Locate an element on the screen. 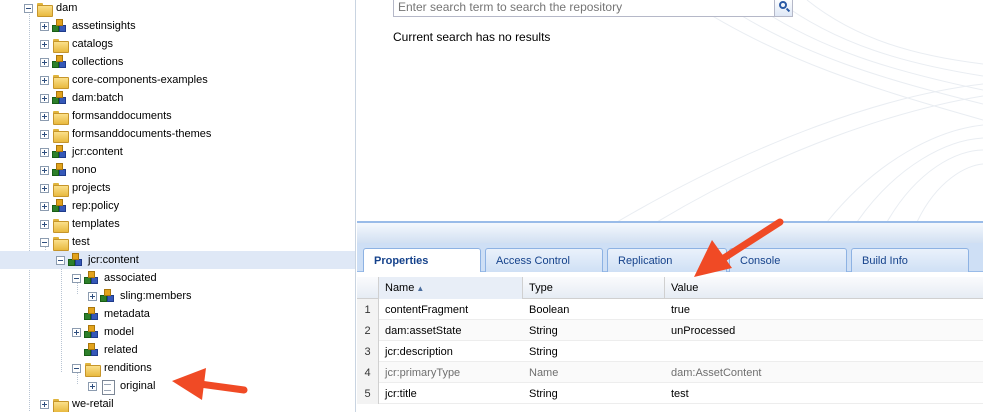 The width and height of the screenshot is (983, 412). tree-node: related is located at coordinates (105, 350).